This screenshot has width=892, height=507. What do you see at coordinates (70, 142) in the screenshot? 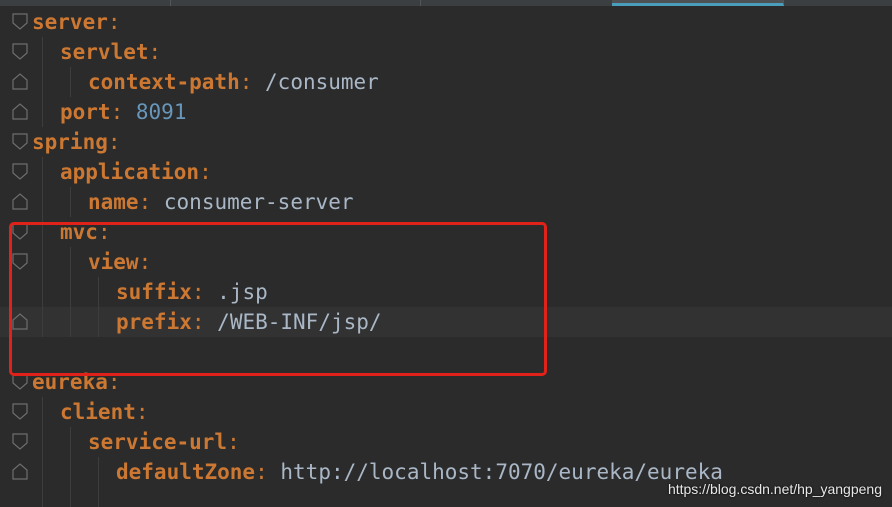
I see `yaml-key: spring` at bounding box center [70, 142].